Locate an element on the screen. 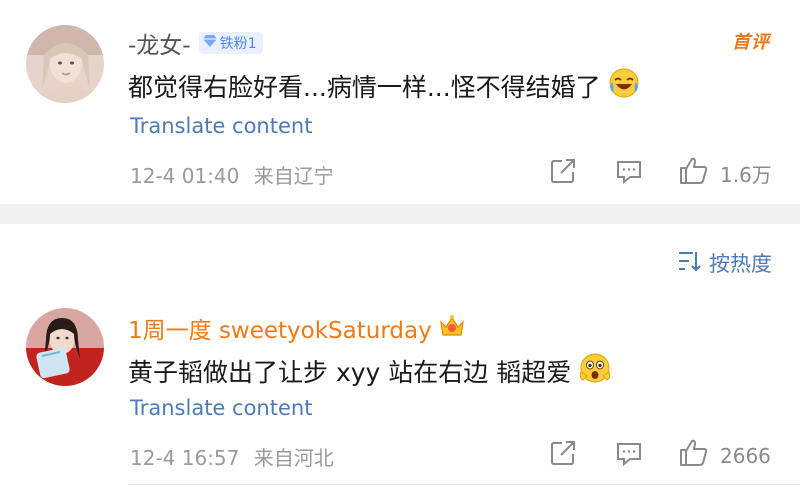 This screenshot has width=800, height=487. badge-label: 铁粉1 is located at coordinates (238, 44).